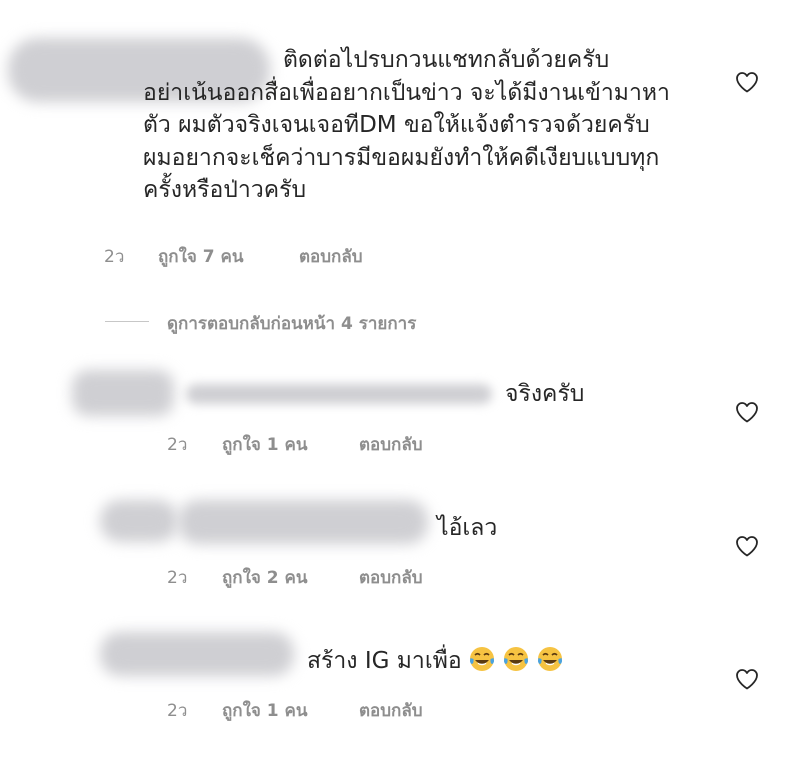  Describe the element at coordinates (127, 321) in the screenshot. I see `divider-line` at that location.